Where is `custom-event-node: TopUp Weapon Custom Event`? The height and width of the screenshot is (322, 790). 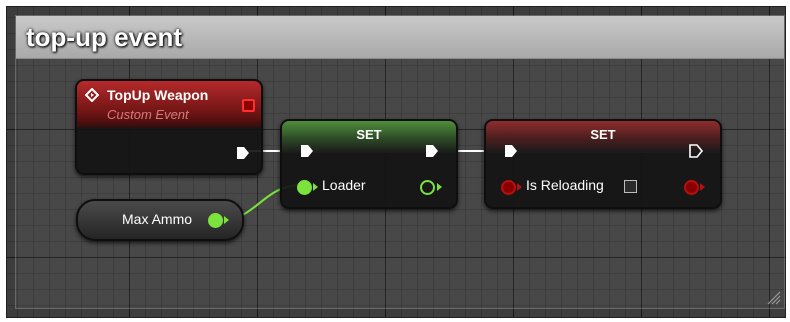
custom-event-node: TopUp Weapon Custom Event is located at coordinates (169, 127).